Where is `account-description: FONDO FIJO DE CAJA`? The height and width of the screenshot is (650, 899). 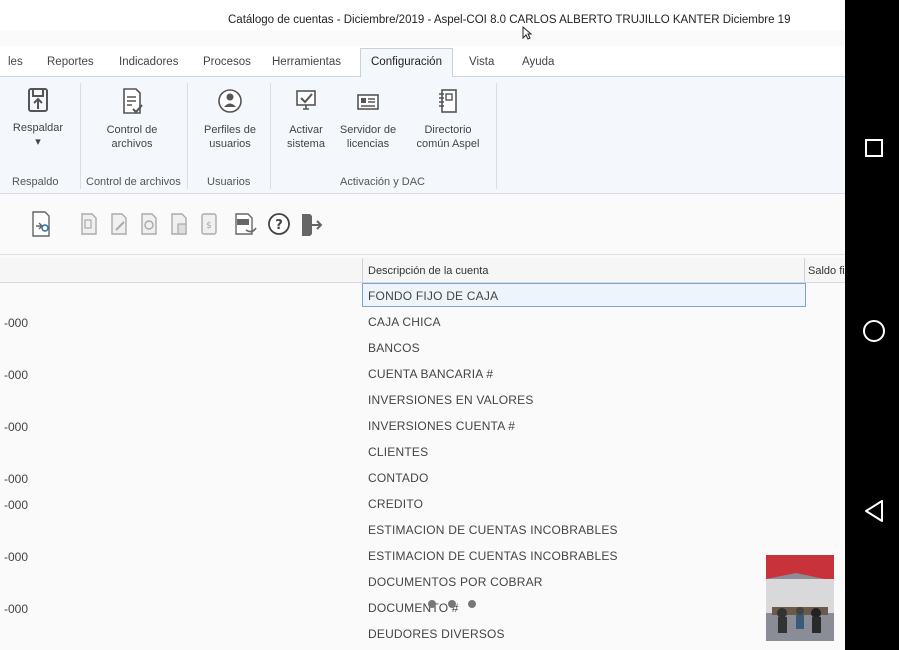 account-description: FONDO FIJO DE CAJA is located at coordinates (433, 296).